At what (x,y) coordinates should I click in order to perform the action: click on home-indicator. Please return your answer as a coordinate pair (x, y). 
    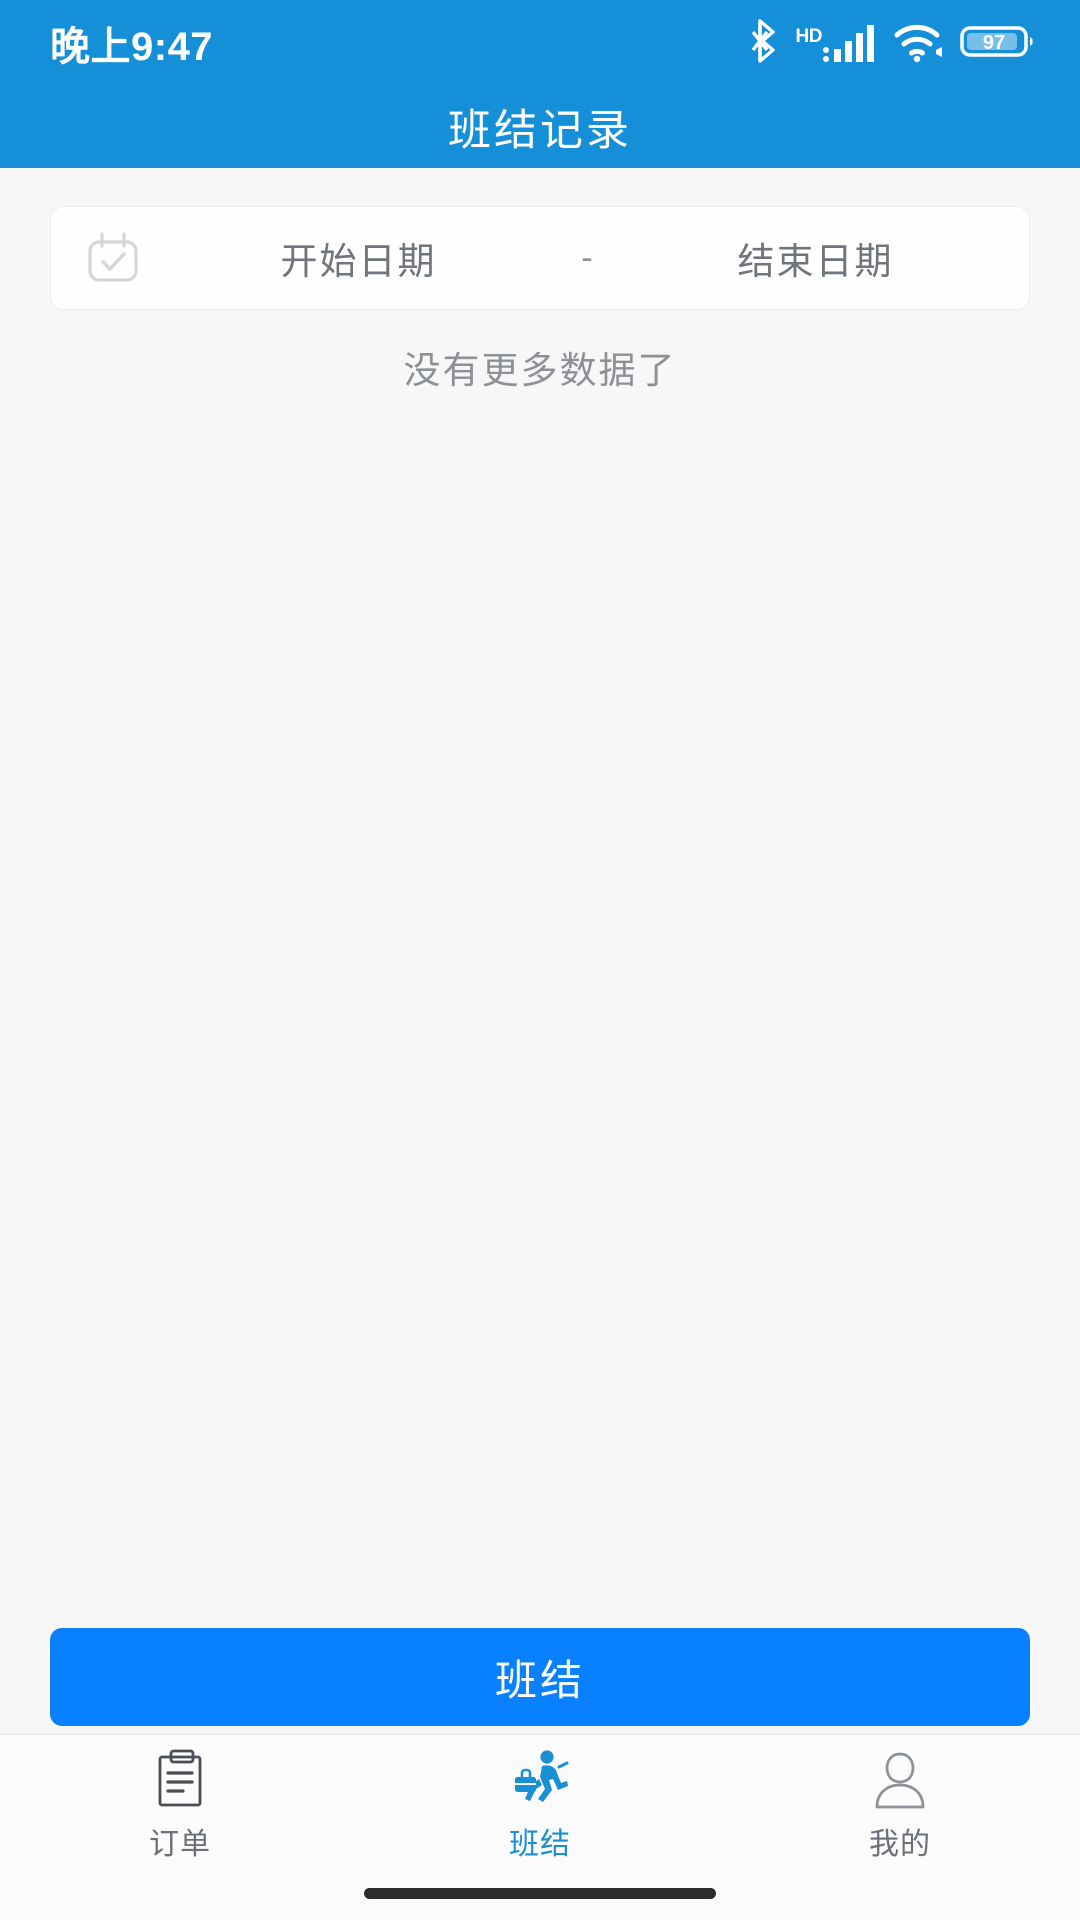
    Looking at the image, I should click on (540, 1893).